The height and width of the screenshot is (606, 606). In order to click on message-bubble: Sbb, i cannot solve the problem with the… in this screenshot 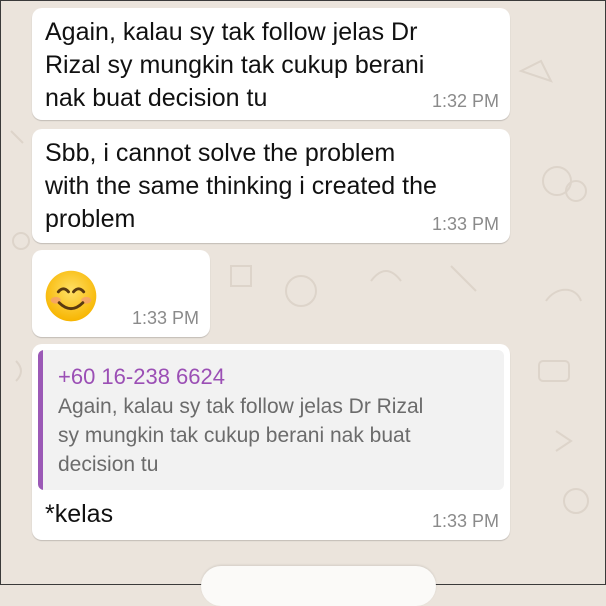, I will do `click(271, 186)`.